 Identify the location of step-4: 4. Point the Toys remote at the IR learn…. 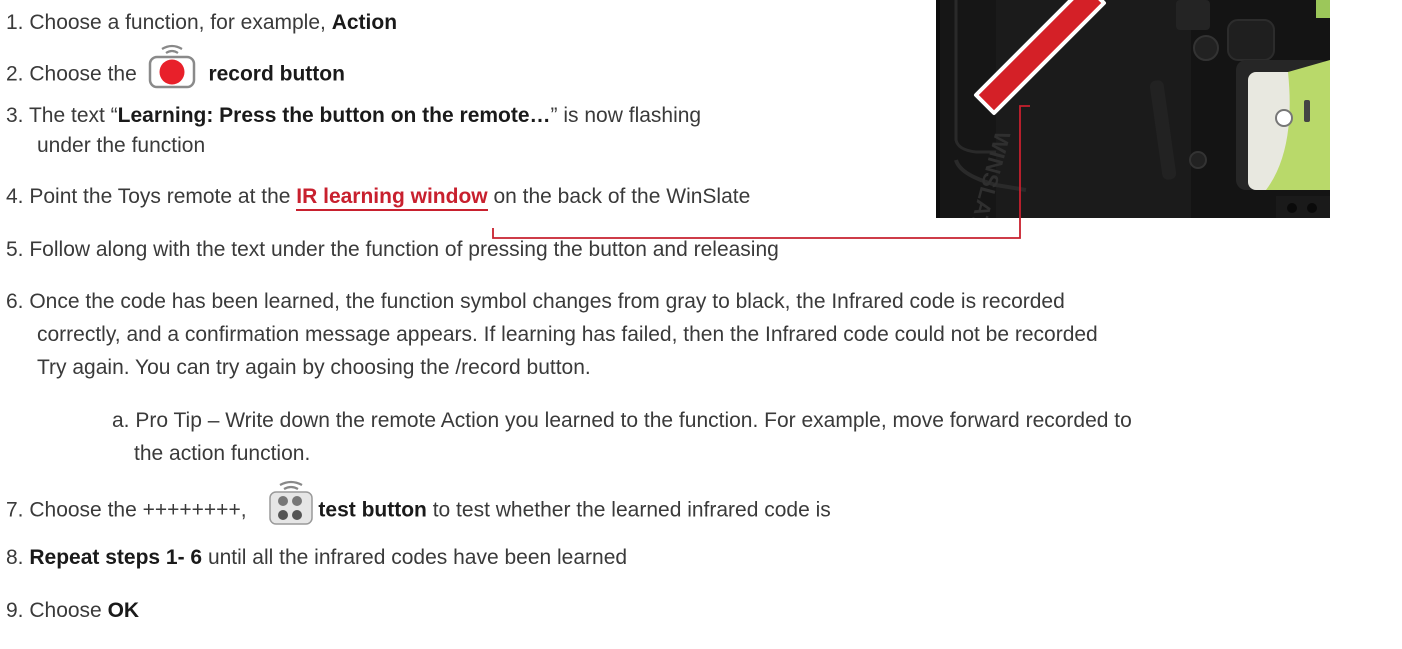
(378, 197).